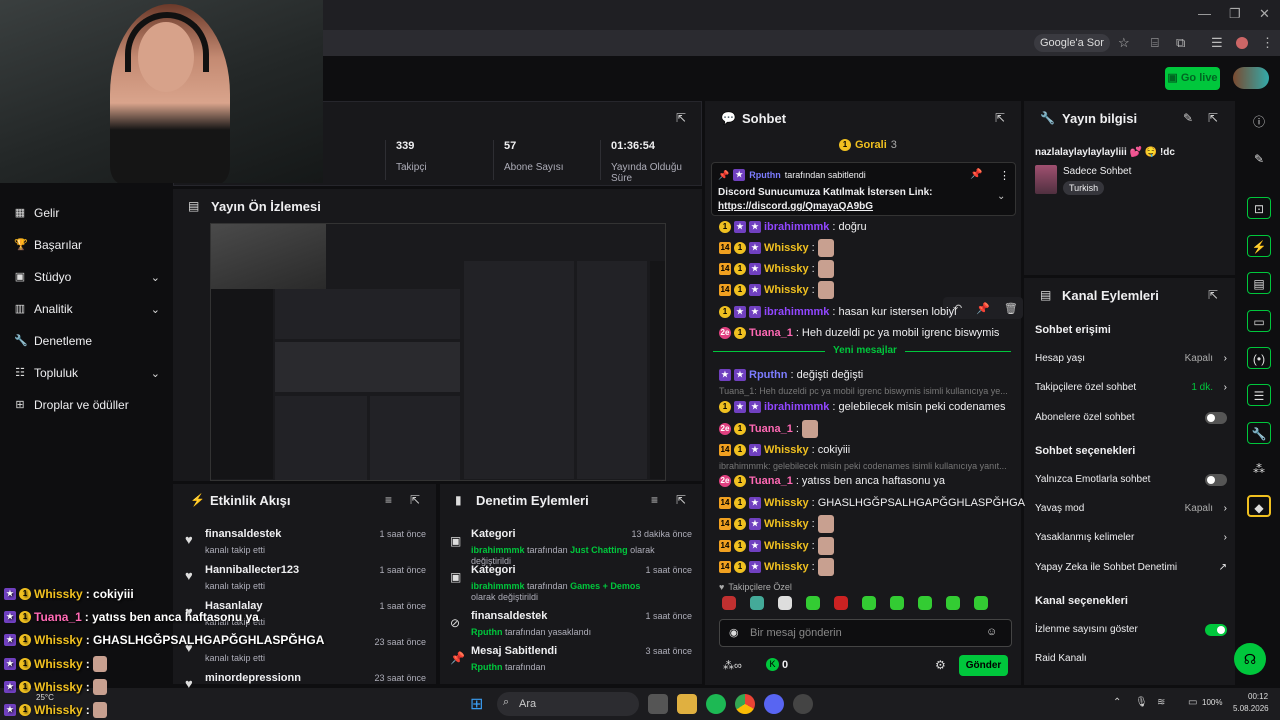 This screenshot has width=1280, height=720. What do you see at coordinates (1124, 43) in the screenshot?
I see `star-icon: ☆` at bounding box center [1124, 43].